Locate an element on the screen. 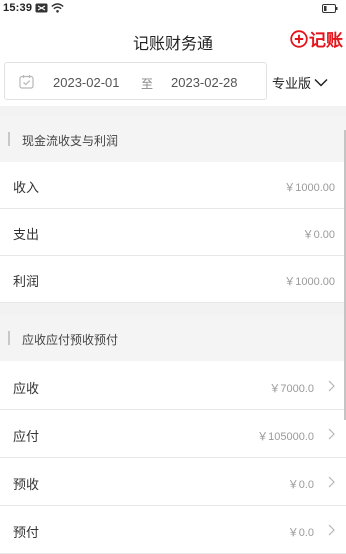 This screenshot has width=346, height=554. date-separator: 至 is located at coordinates (147, 84).